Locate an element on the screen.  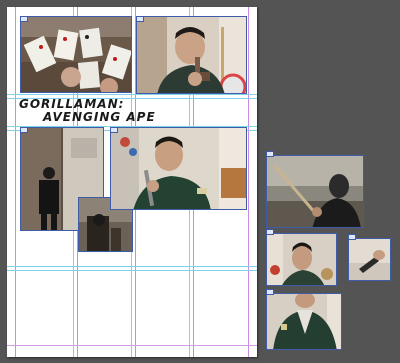
hammer-photo is located at coordinates (191, 55).